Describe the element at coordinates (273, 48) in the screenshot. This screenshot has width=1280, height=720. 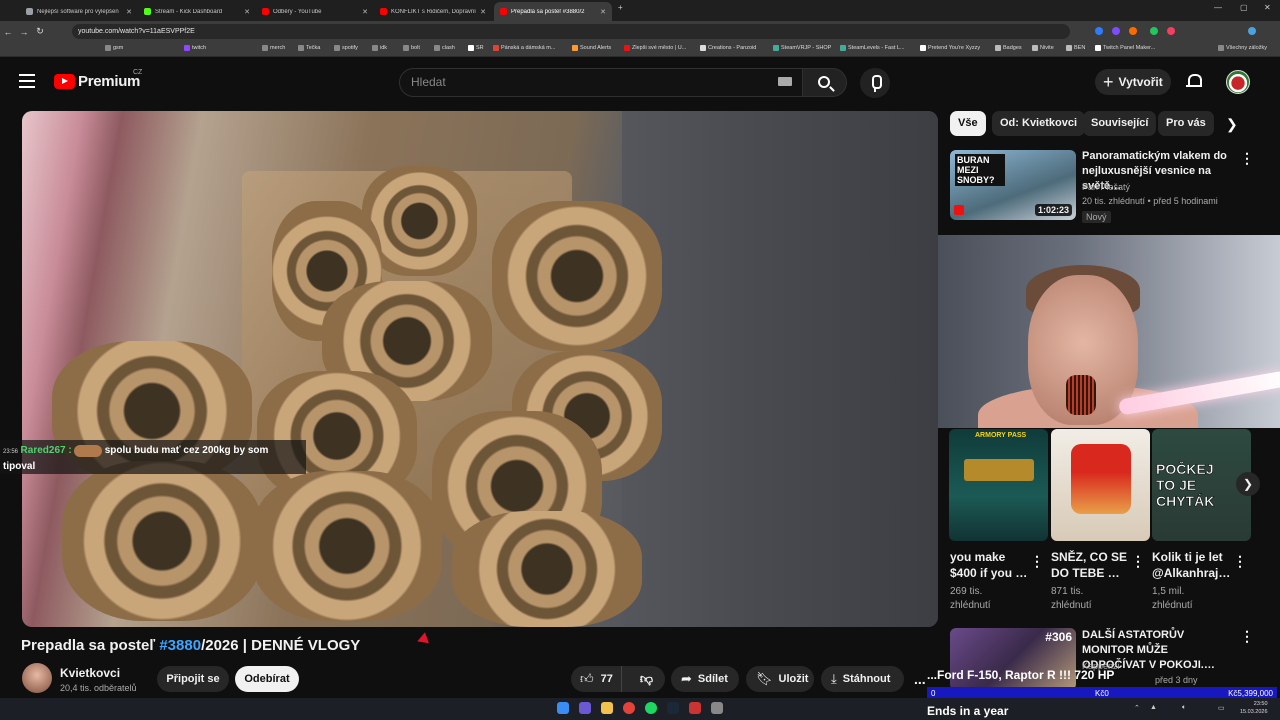
I see `bookmark-item: merch` at that location.